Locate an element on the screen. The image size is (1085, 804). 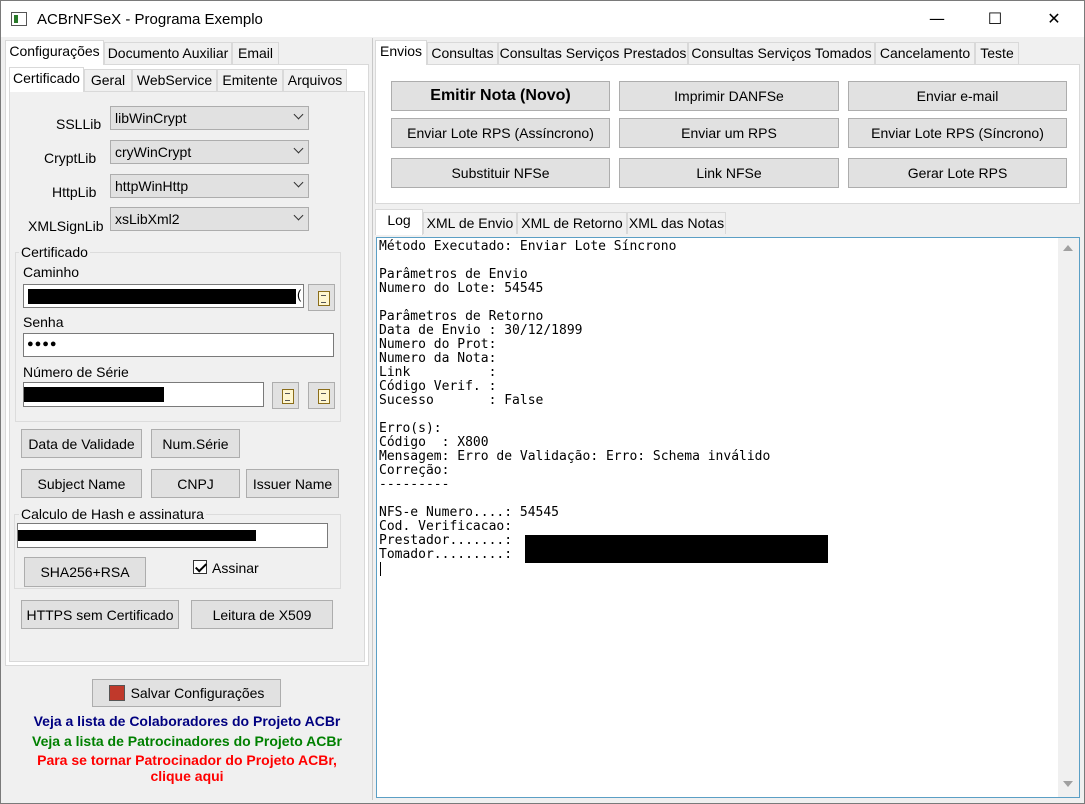
ssllib-select: libWinCrypt is located at coordinates (209, 118).